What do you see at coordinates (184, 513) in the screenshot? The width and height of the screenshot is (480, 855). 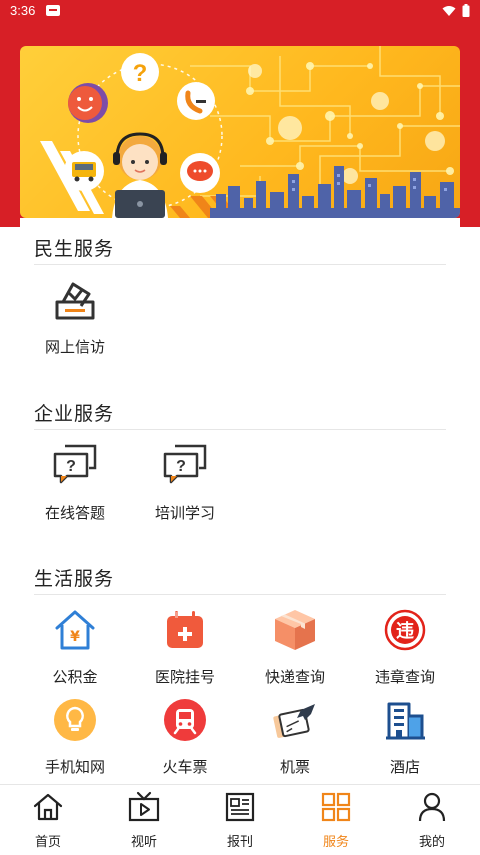 I see `service-label: 培训学习` at bounding box center [184, 513].